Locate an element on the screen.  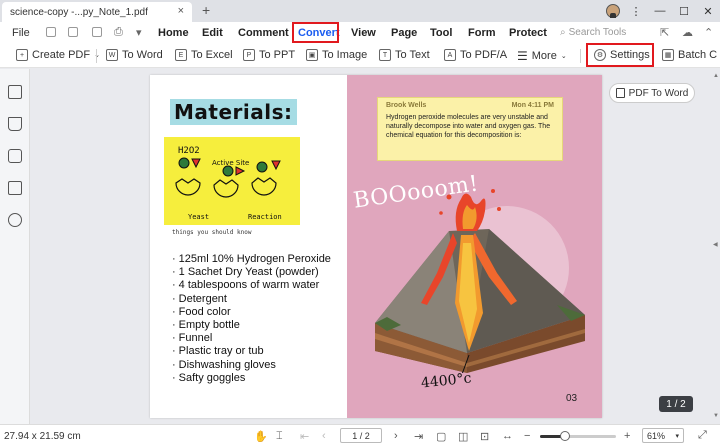
tab-title: science-copy -...py_Note_1.pdf is located at coordinates (79, 12).